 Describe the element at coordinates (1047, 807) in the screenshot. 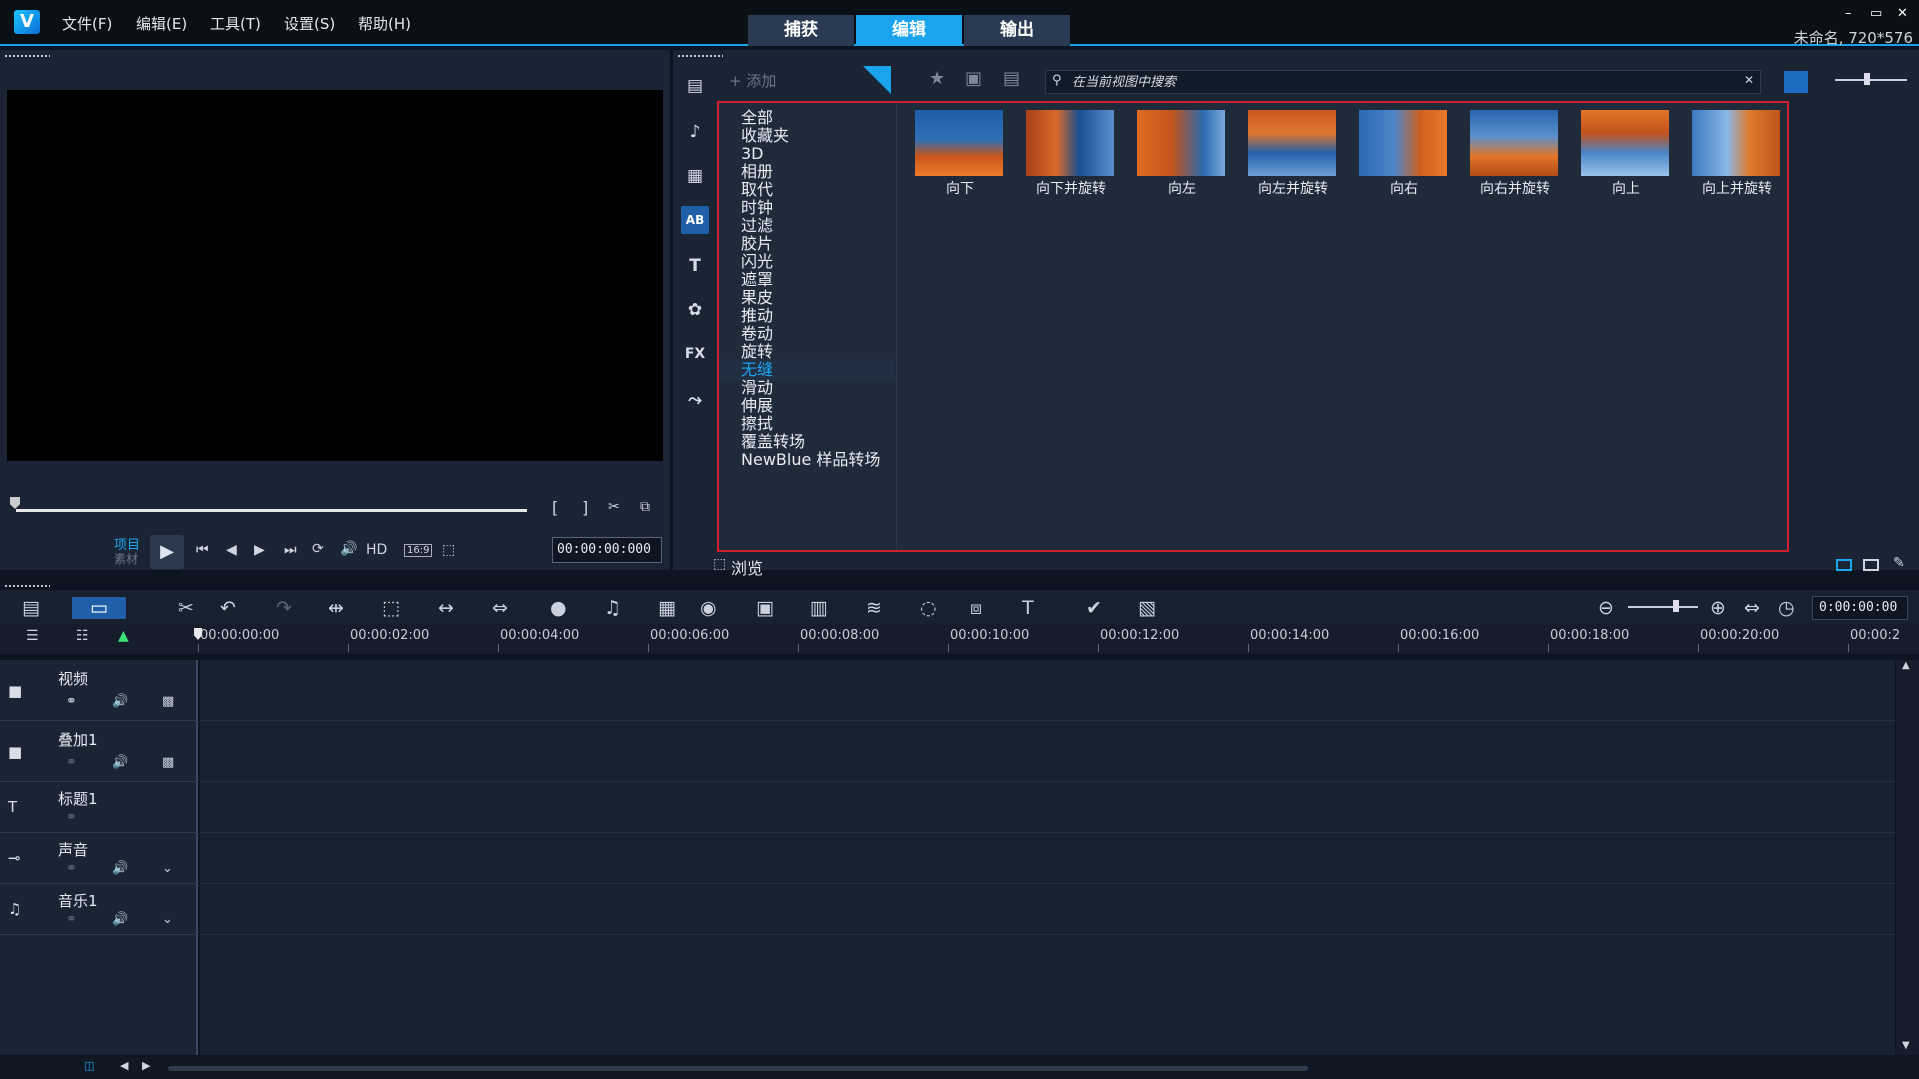

I see `track-lane-title` at that location.